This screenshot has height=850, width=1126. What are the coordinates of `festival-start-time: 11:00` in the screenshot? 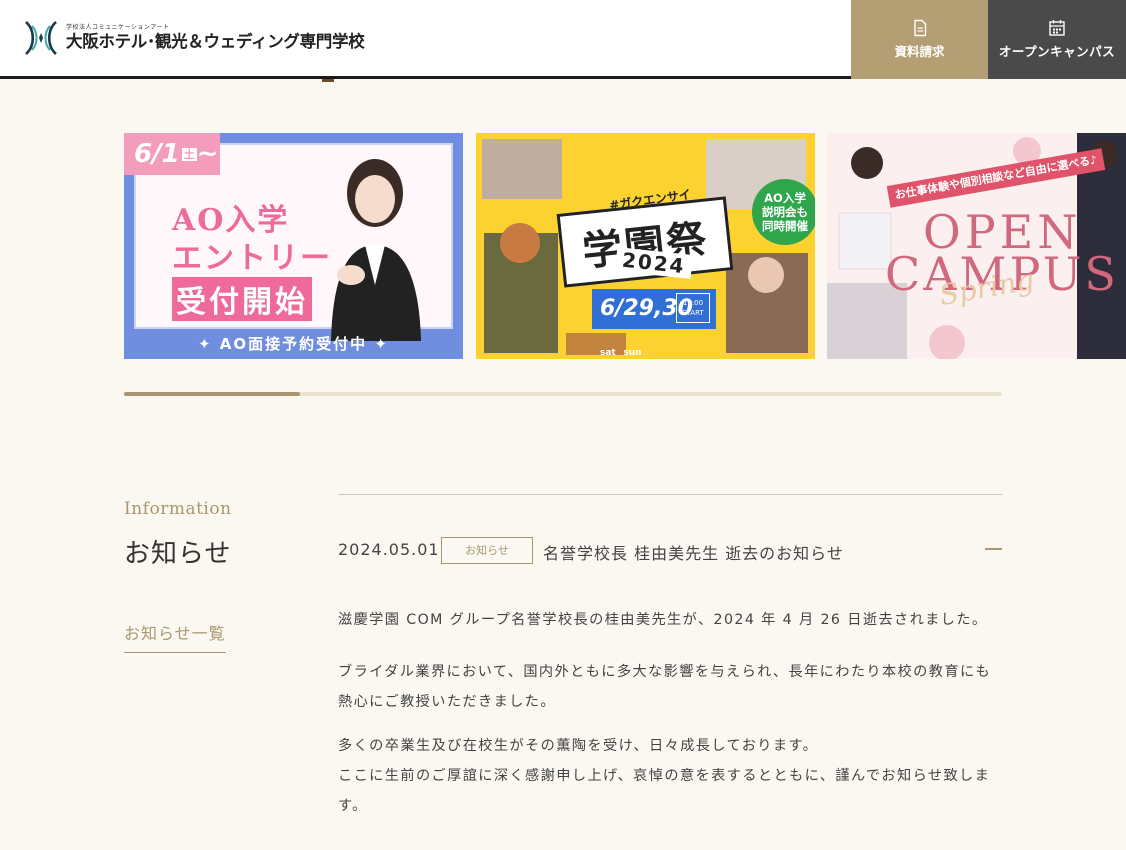 It's located at (693, 303).